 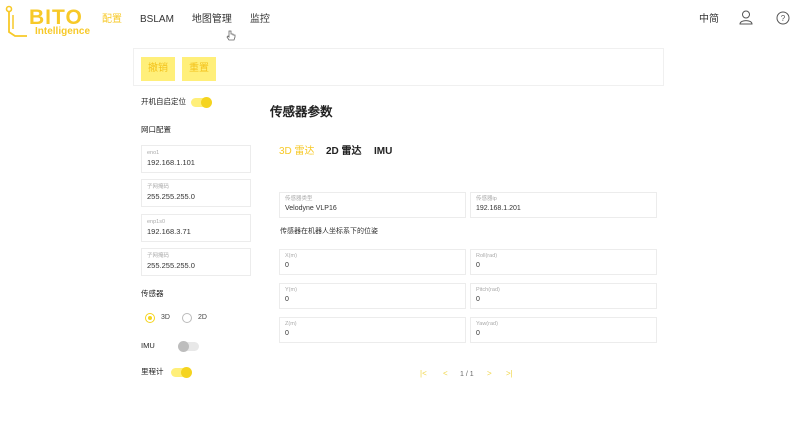 I want to click on main-nav: 配置 BSLAM 地图管理 监控, so click(x=195, y=20).